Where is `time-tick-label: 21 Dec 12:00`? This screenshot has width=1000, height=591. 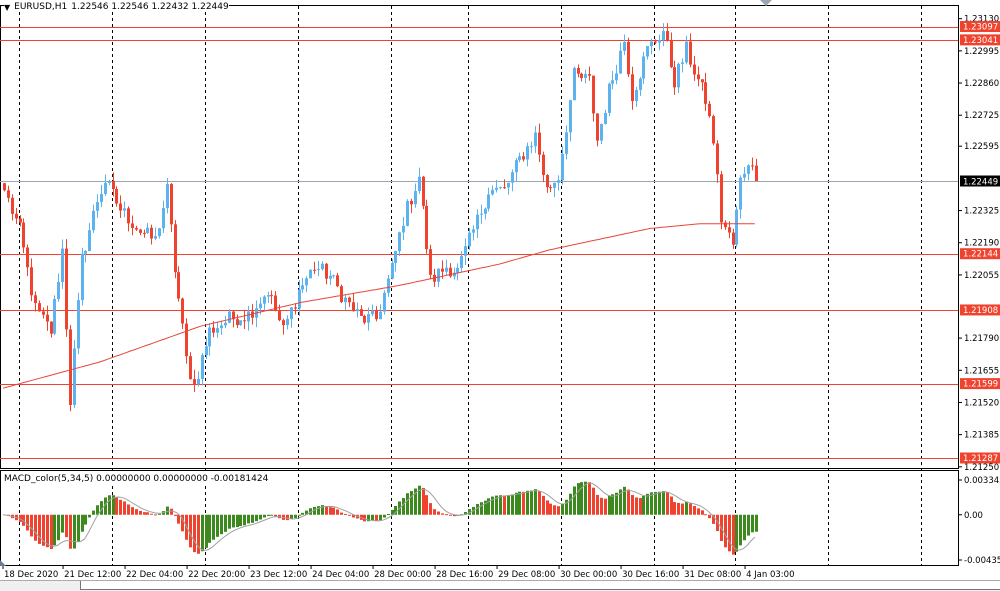 time-tick-label: 21 Dec 12:00 is located at coordinates (92, 575).